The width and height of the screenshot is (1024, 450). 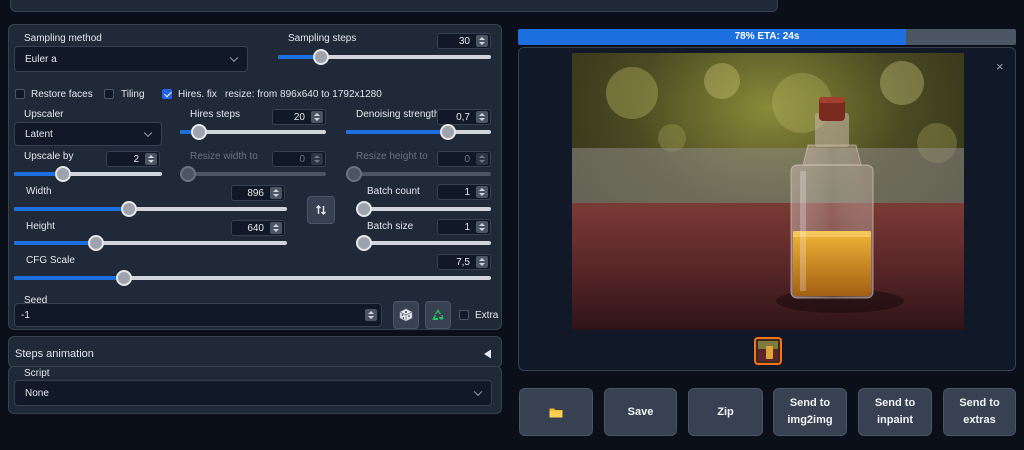 What do you see at coordinates (133, 94) in the screenshot?
I see `tiling-label: Tiling` at bounding box center [133, 94].